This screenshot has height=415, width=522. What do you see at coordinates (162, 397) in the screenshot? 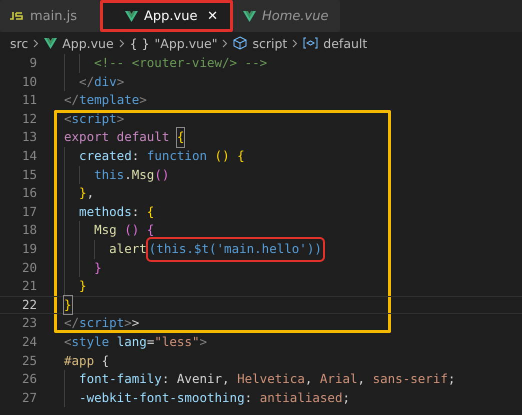
I see `code-token: -webkit-font-smoothing` at bounding box center [162, 397].